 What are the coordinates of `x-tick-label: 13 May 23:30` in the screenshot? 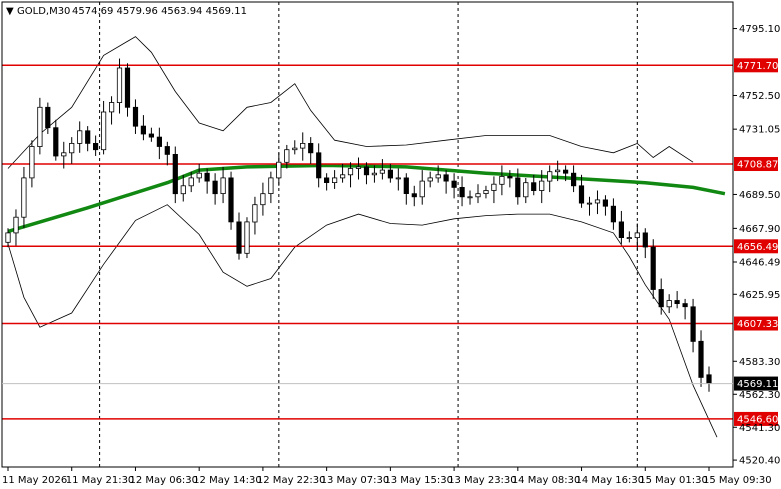 It's located at (482, 480).